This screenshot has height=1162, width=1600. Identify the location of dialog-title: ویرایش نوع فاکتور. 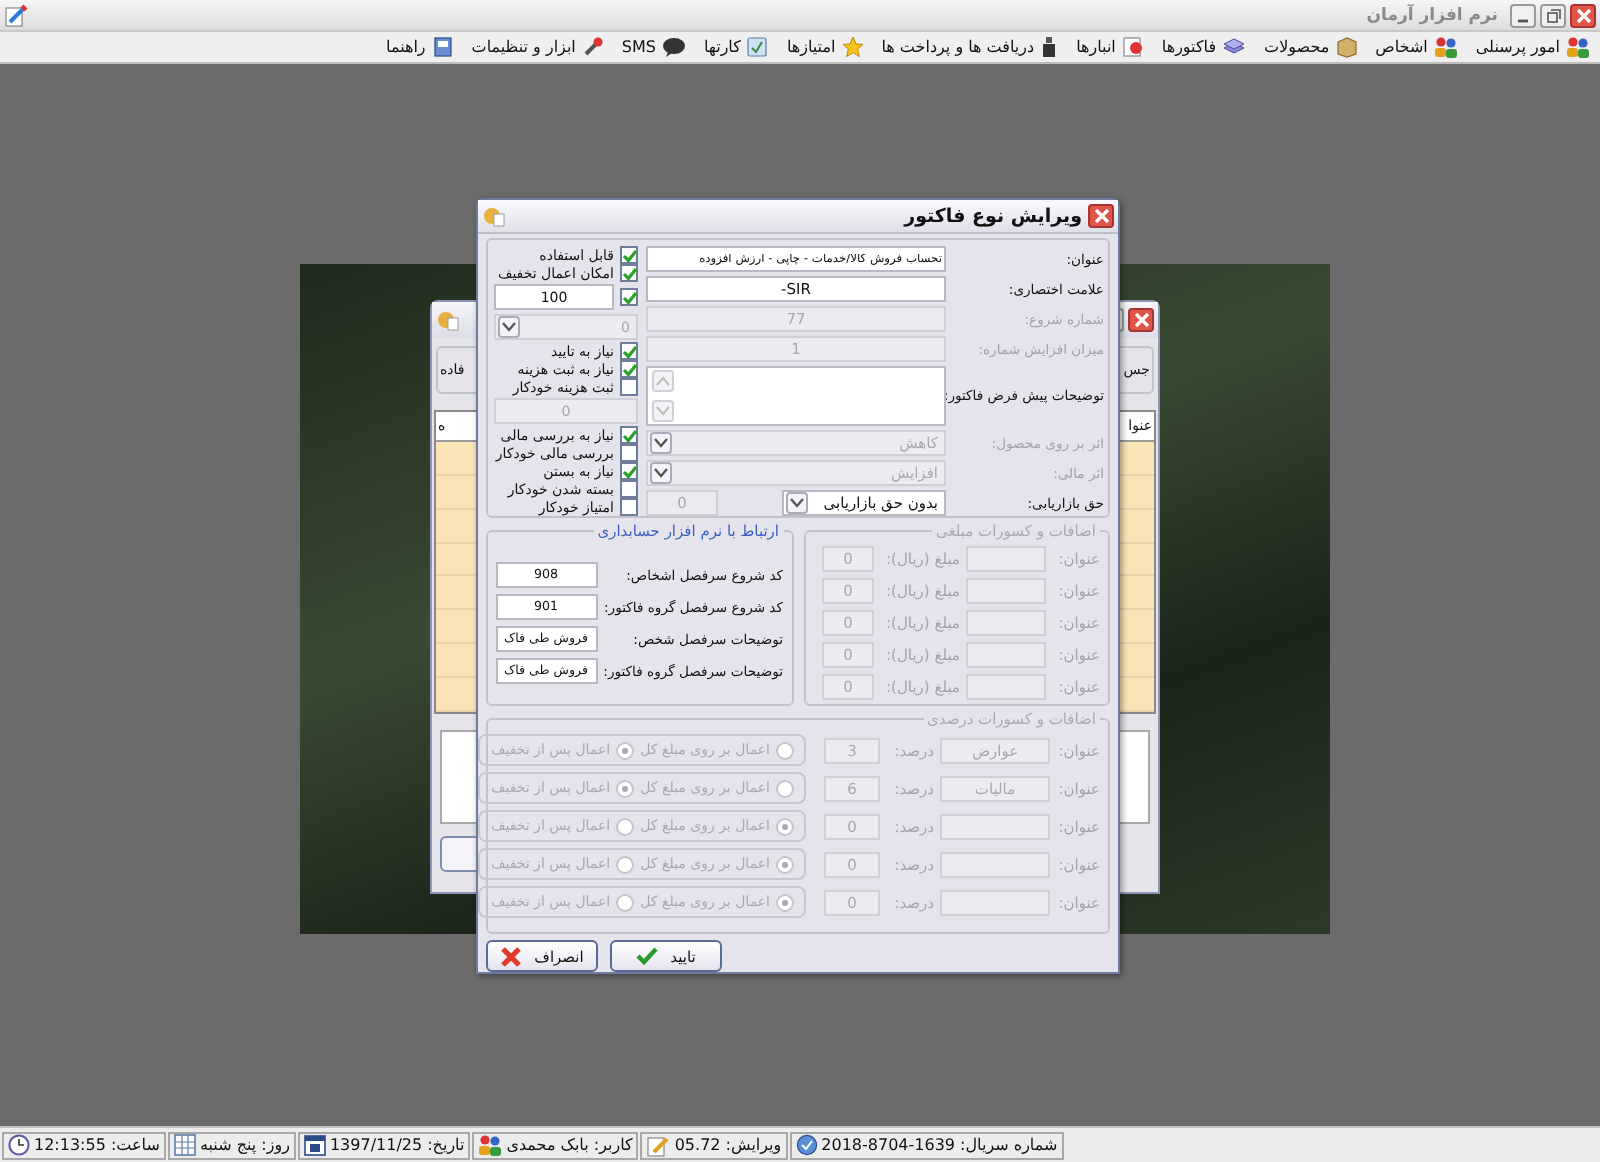
(993, 216).